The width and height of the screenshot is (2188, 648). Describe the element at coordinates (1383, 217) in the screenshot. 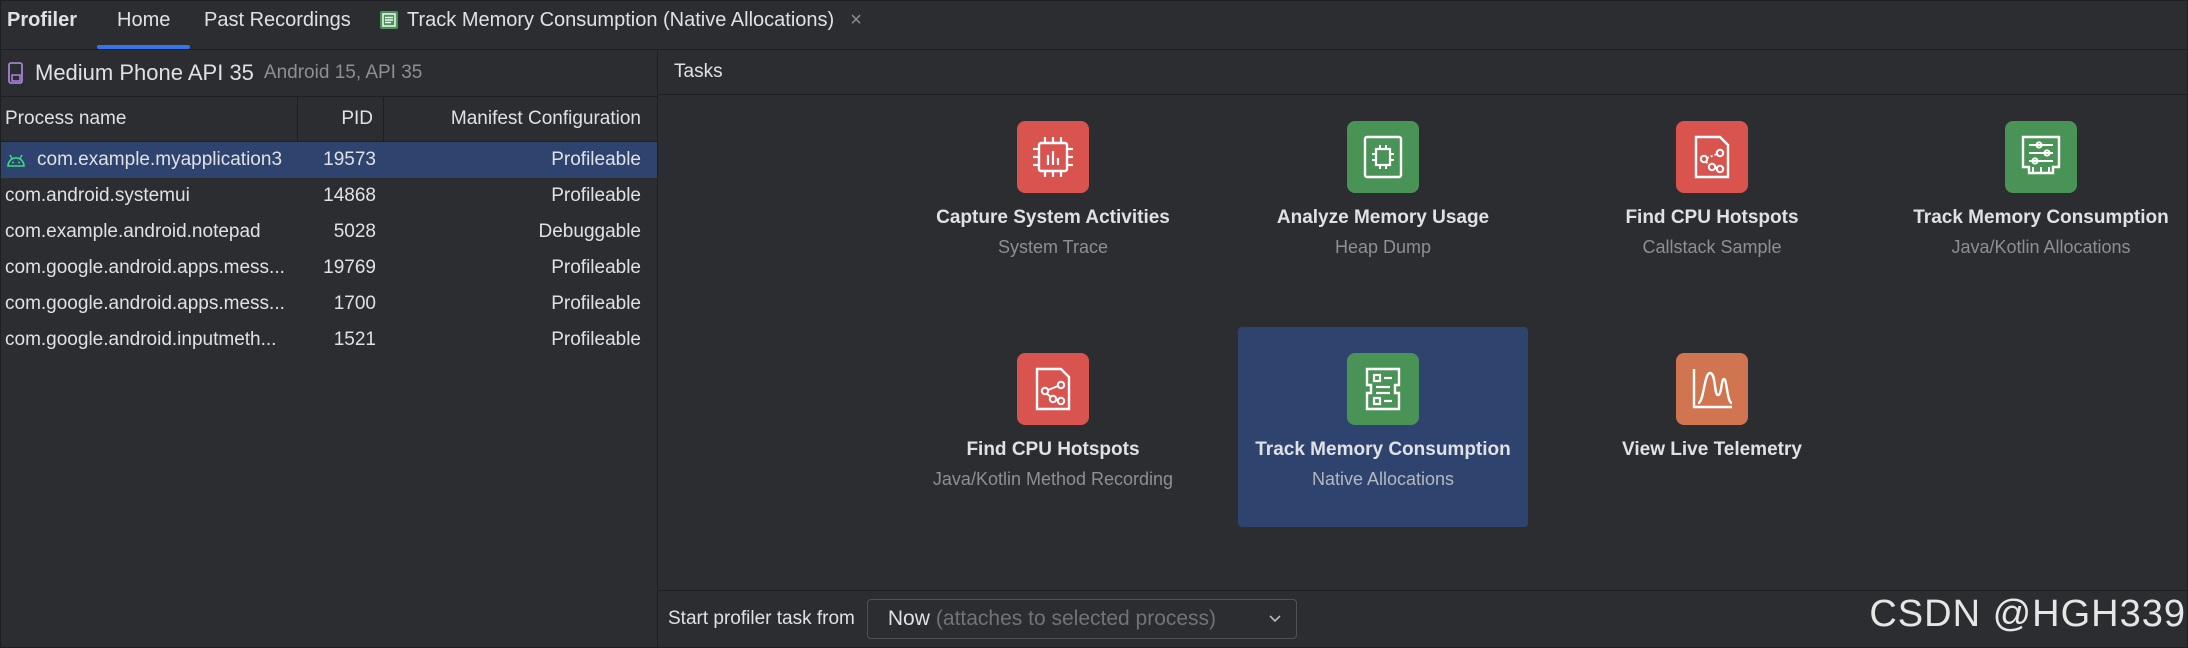

I see `task-title: Analyze Memory Usage` at that location.